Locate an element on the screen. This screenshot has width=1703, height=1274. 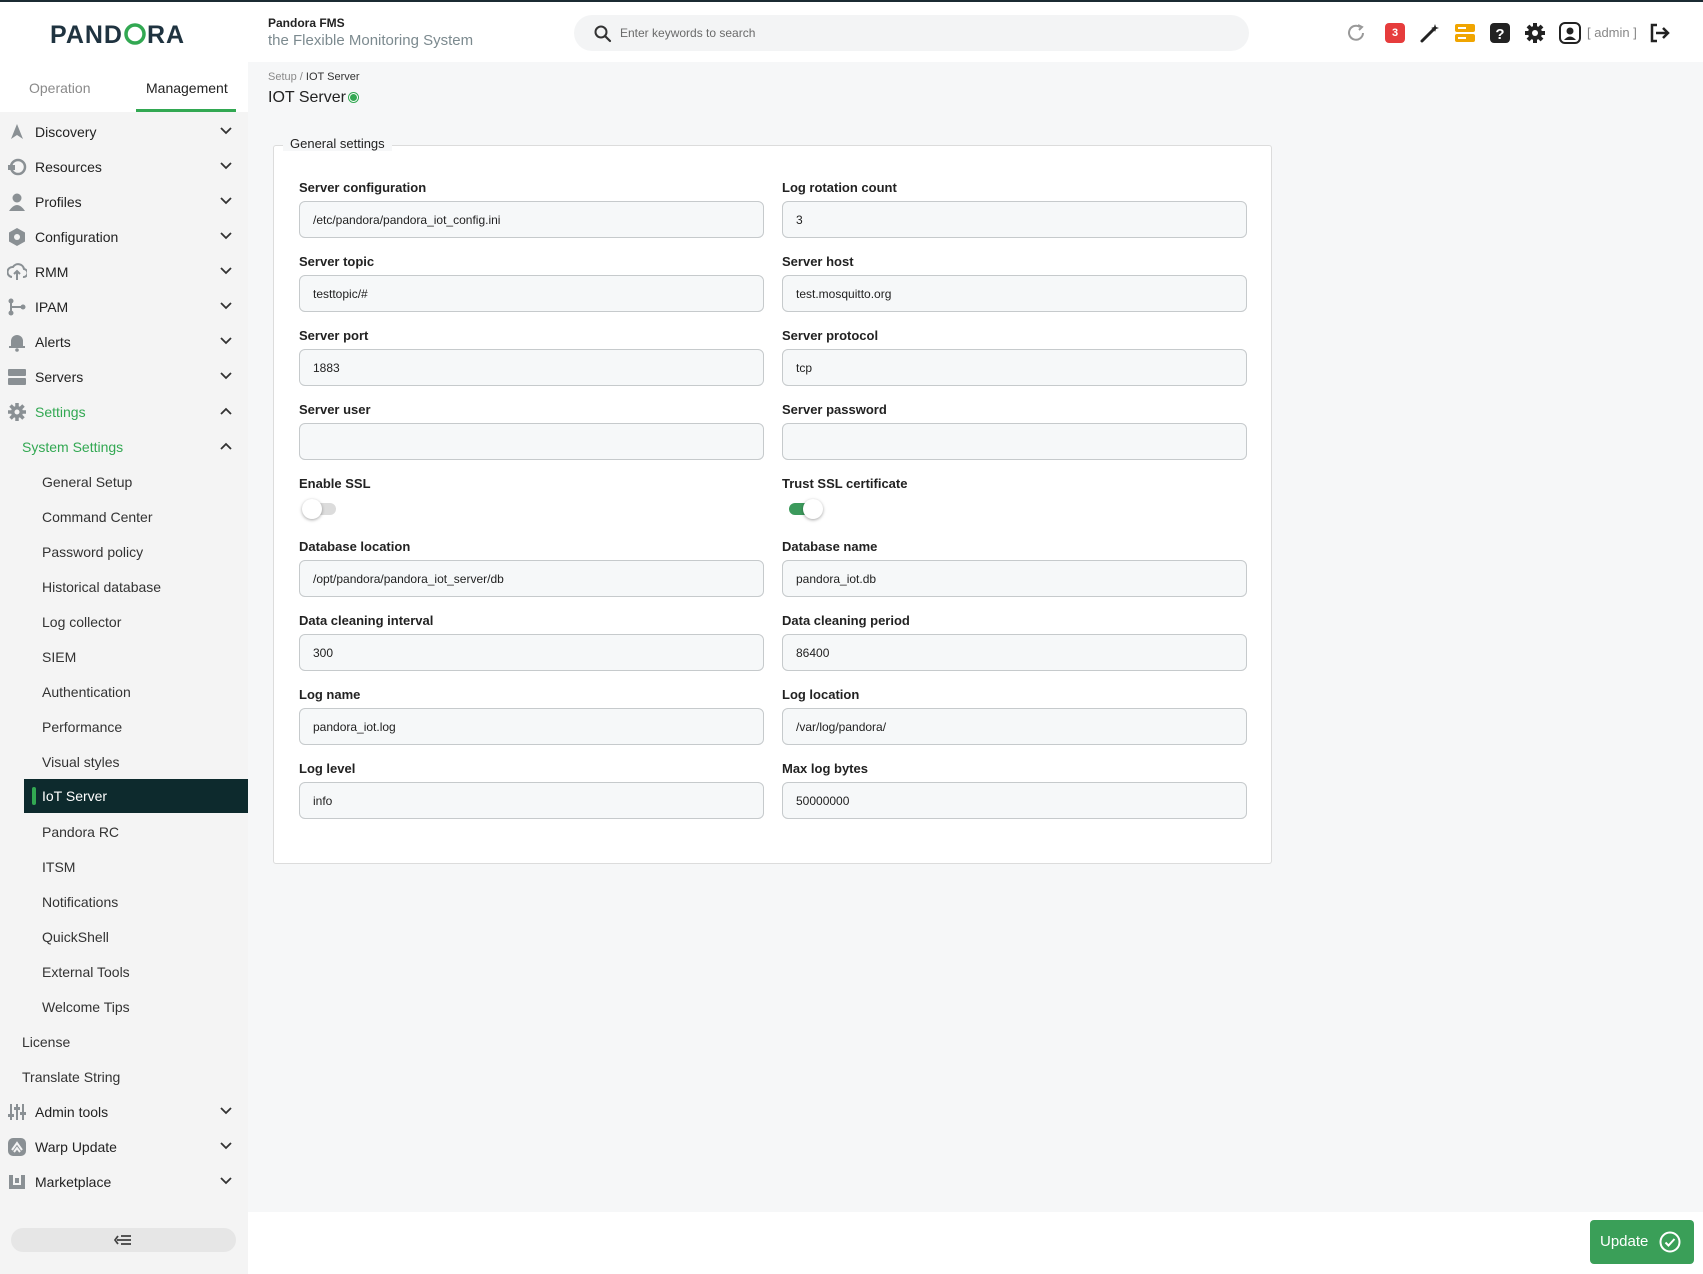
sidebar-item-label: Configuration is located at coordinates (77, 237).